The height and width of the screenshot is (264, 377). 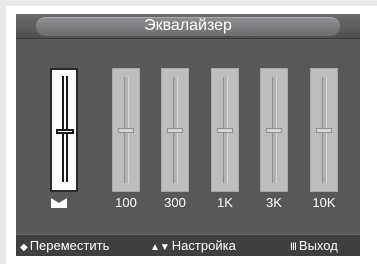 I want to click on balance-icon, so click(x=59, y=203).